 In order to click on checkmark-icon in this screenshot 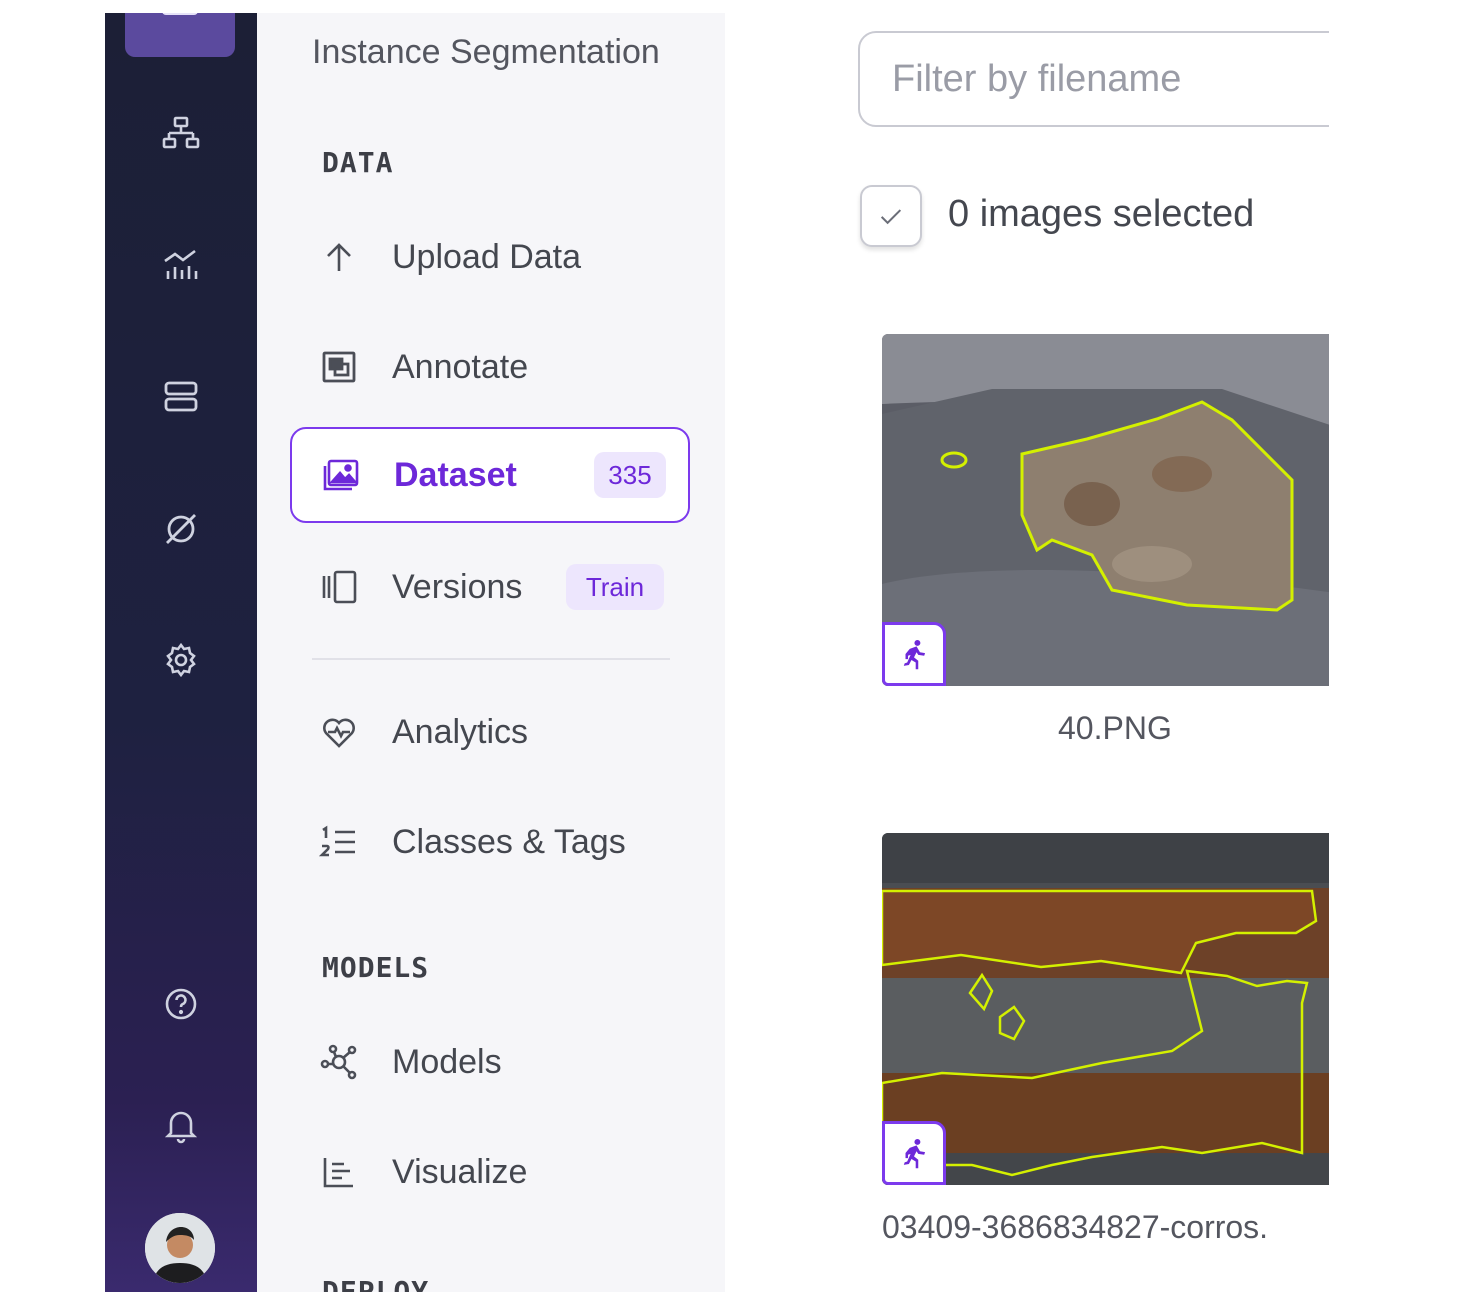, I will do `click(891, 217)`.